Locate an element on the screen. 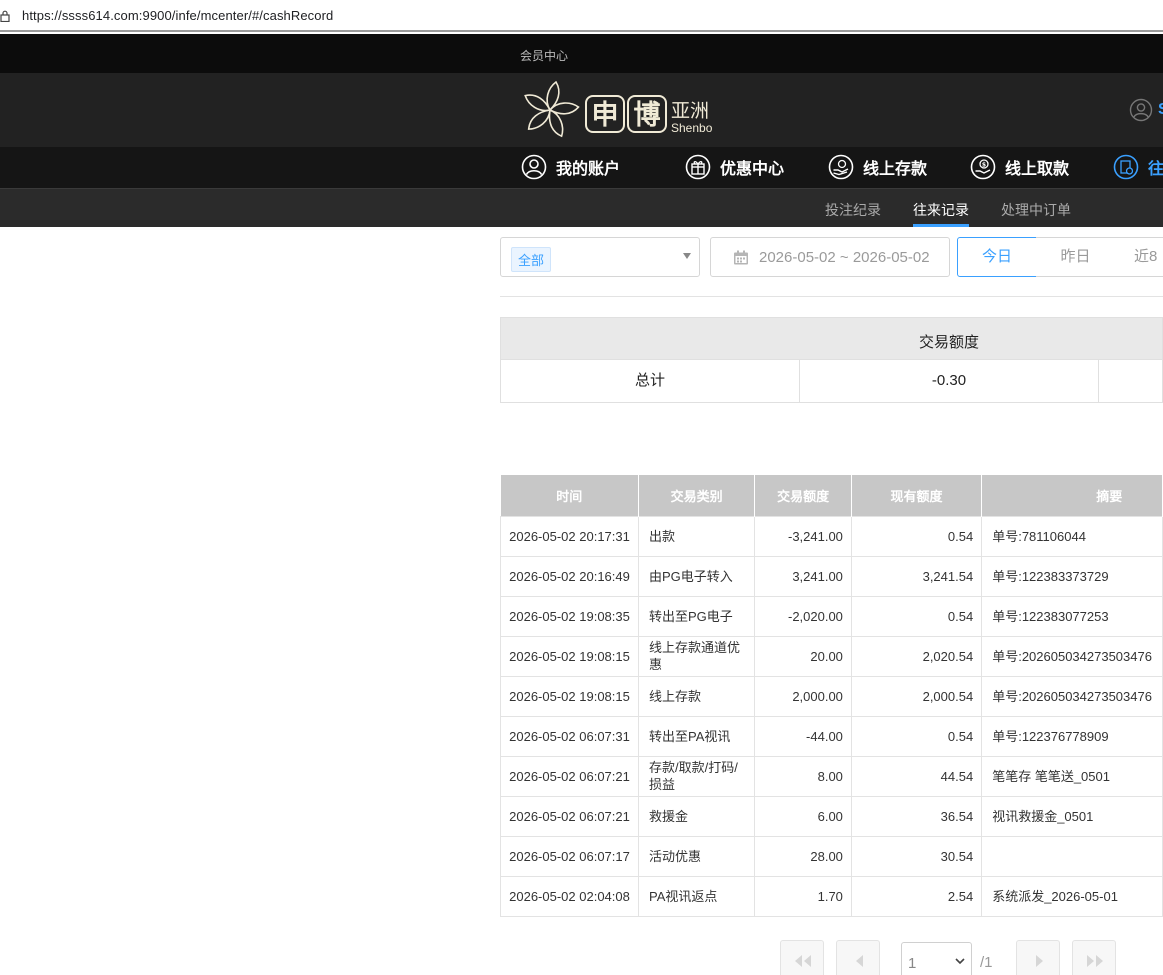  user-name-initial: S is located at coordinates (1160, 110).